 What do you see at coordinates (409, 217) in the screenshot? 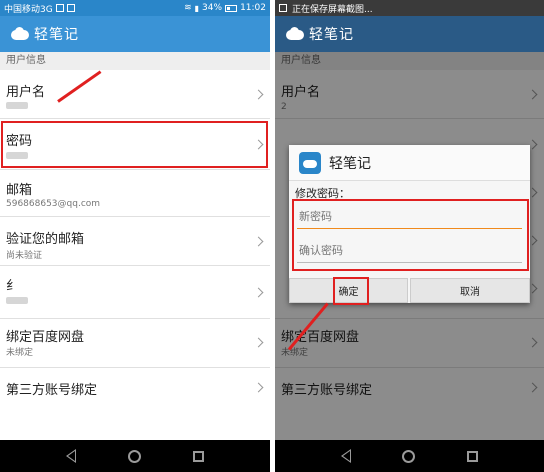
I see `new-password-input` at bounding box center [409, 217].